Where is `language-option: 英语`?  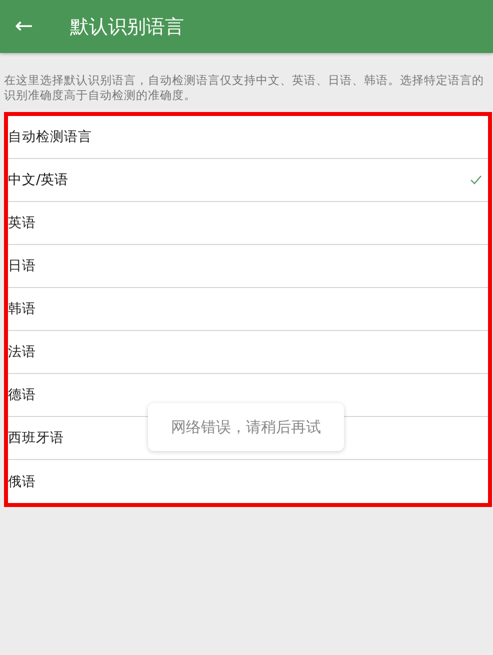
language-option: 英语 is located at coordinates (248, 223).